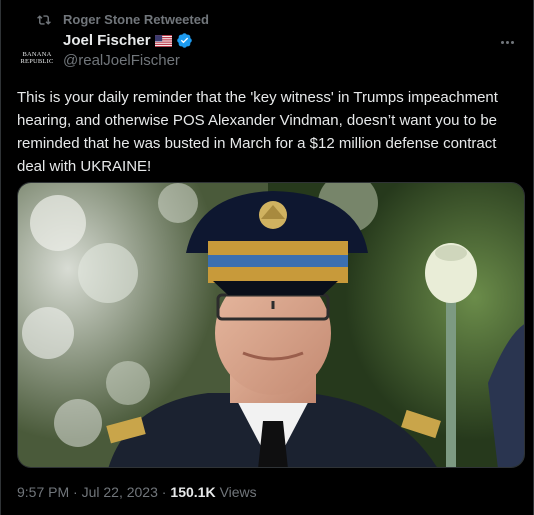  What do you see at coordinates (184, 40) in the screenshot?
I see `verified-badge-icon` at bounding box center [184, 40].